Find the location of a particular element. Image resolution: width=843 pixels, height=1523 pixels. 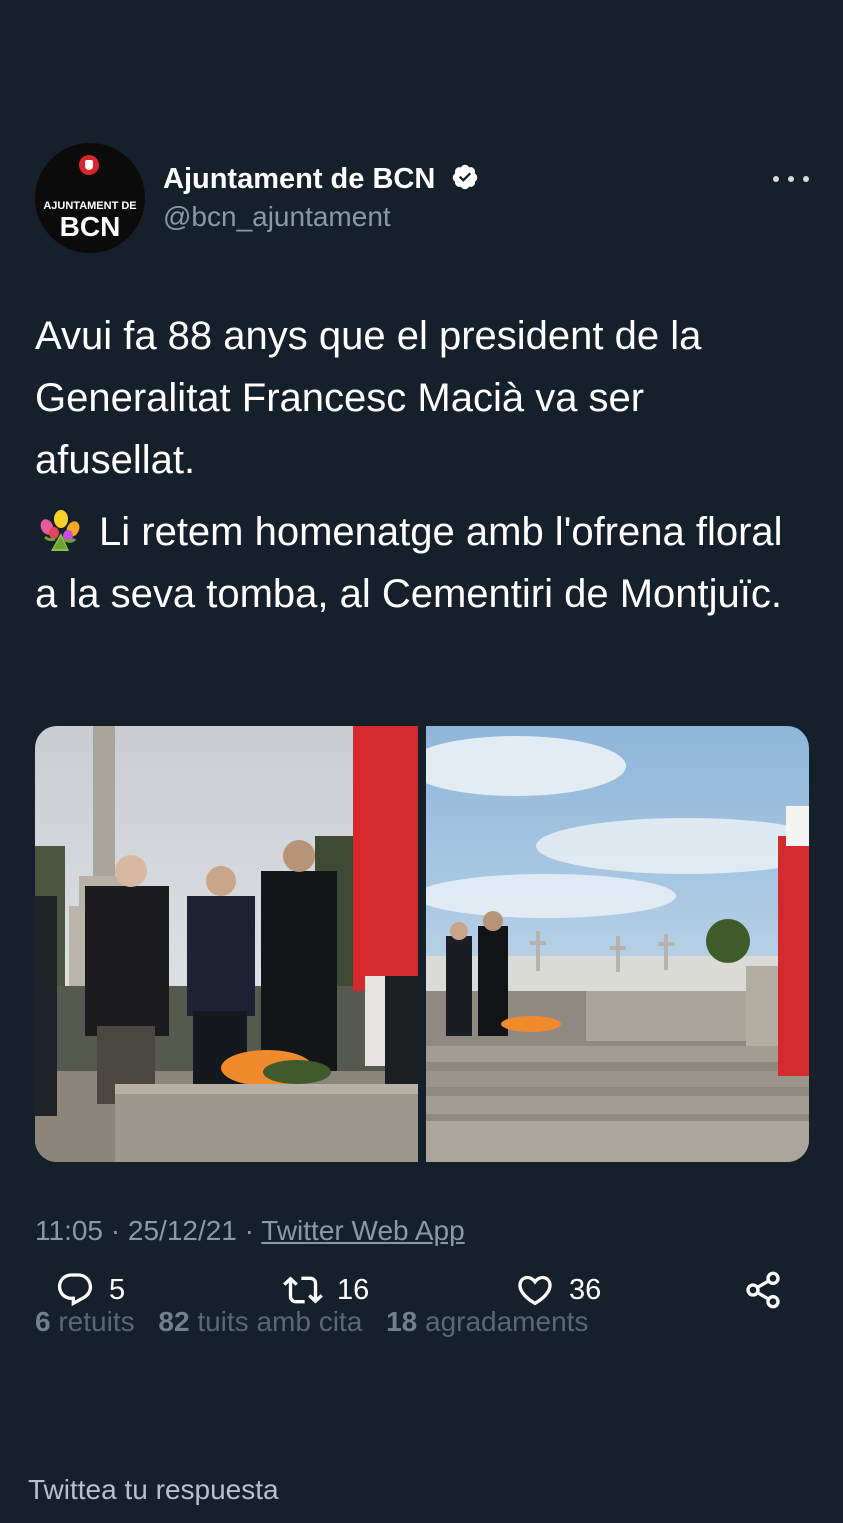

tweet-metadata: 11:05 · 25/12/21 · Twitter Web App is located at coordinates (250, 1231).